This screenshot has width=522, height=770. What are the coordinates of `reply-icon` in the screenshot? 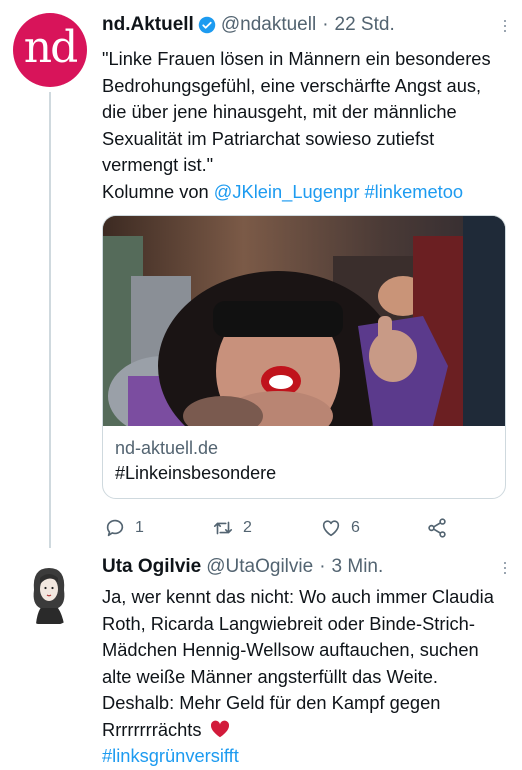 It's located at (115, 528).